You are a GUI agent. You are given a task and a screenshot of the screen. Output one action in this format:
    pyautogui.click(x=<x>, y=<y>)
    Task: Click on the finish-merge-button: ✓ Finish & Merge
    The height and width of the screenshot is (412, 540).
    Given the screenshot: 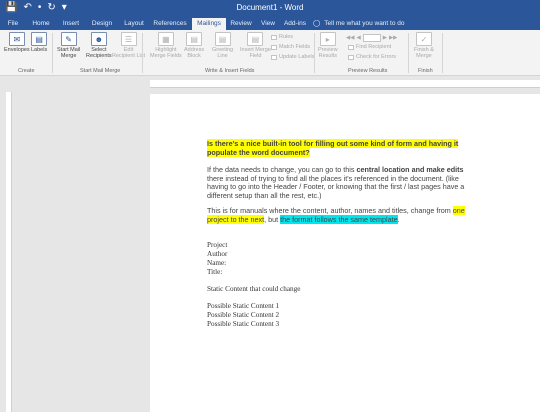 What is the action you would take?
    pyautogui.click(x=424, y=45)
    